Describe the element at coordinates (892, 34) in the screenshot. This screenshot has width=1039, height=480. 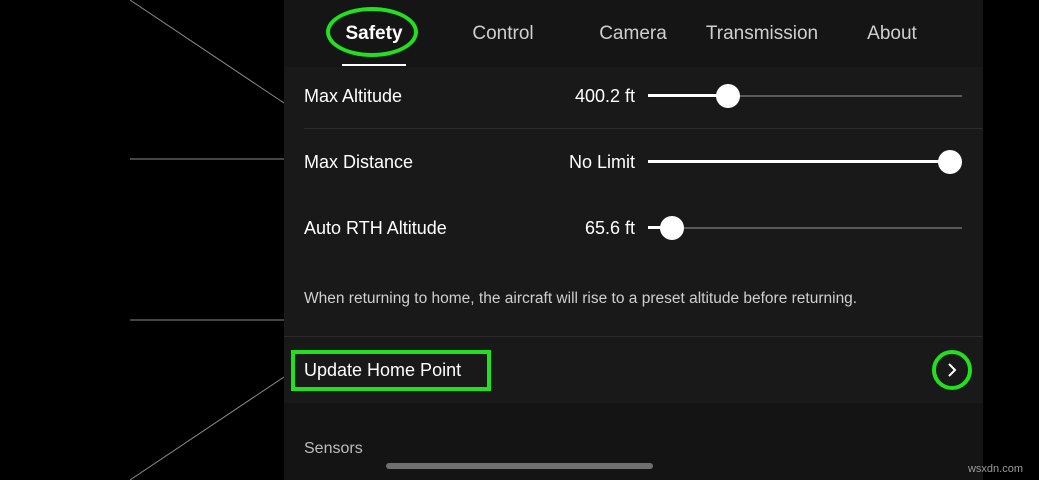
I see `tab-about: About` at that location.